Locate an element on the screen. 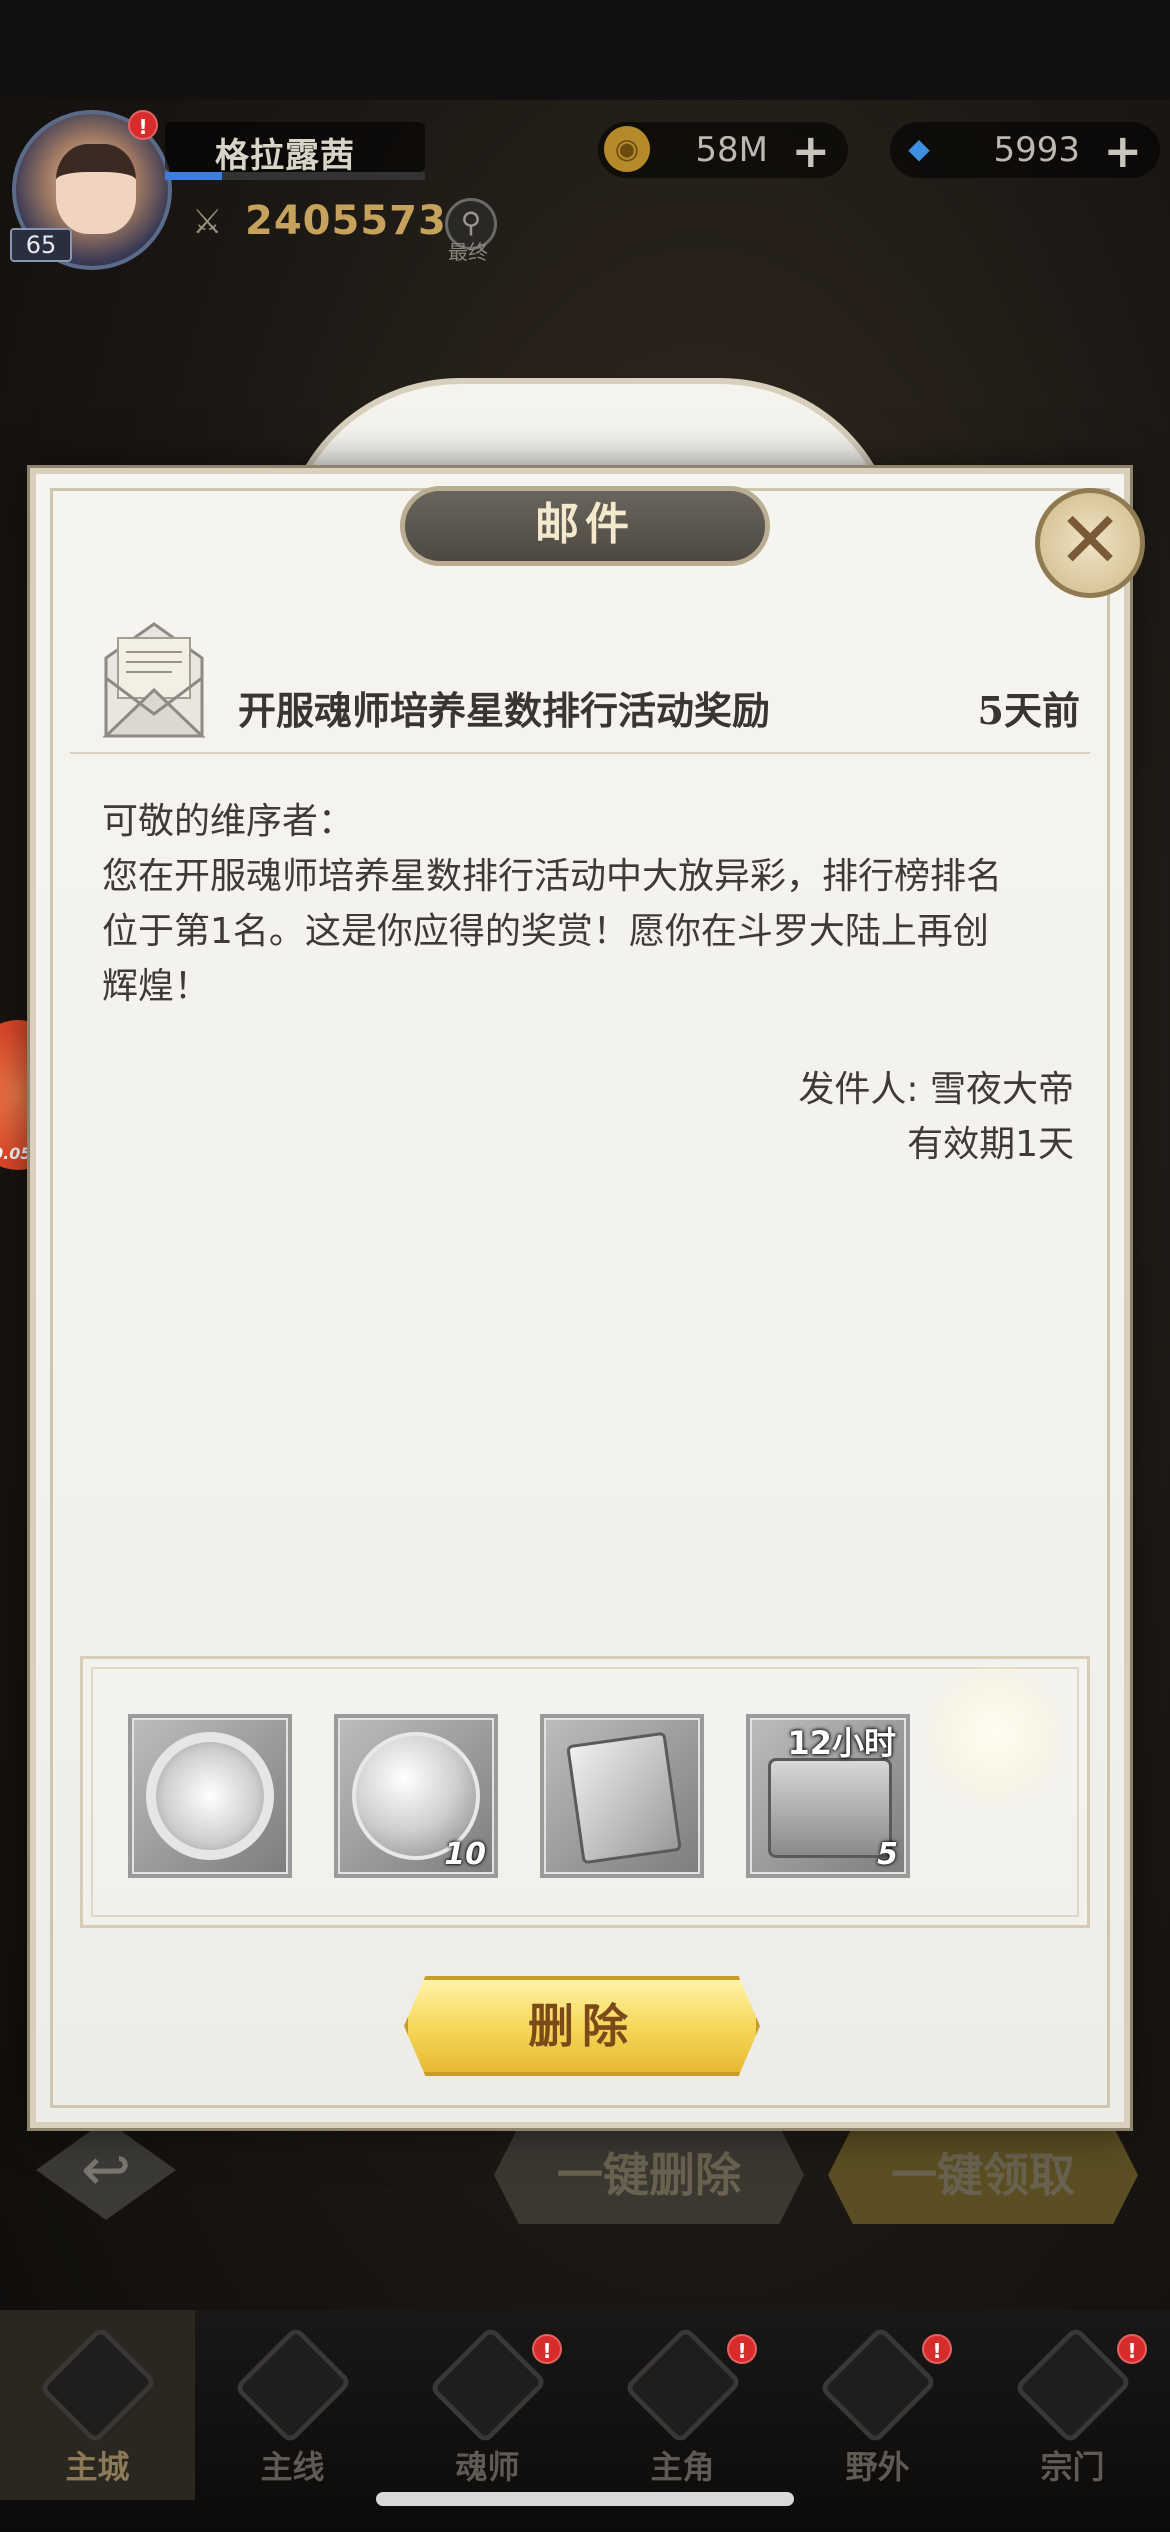  mail-validity: 有效期1天 is located at coordinates (990, 1144).